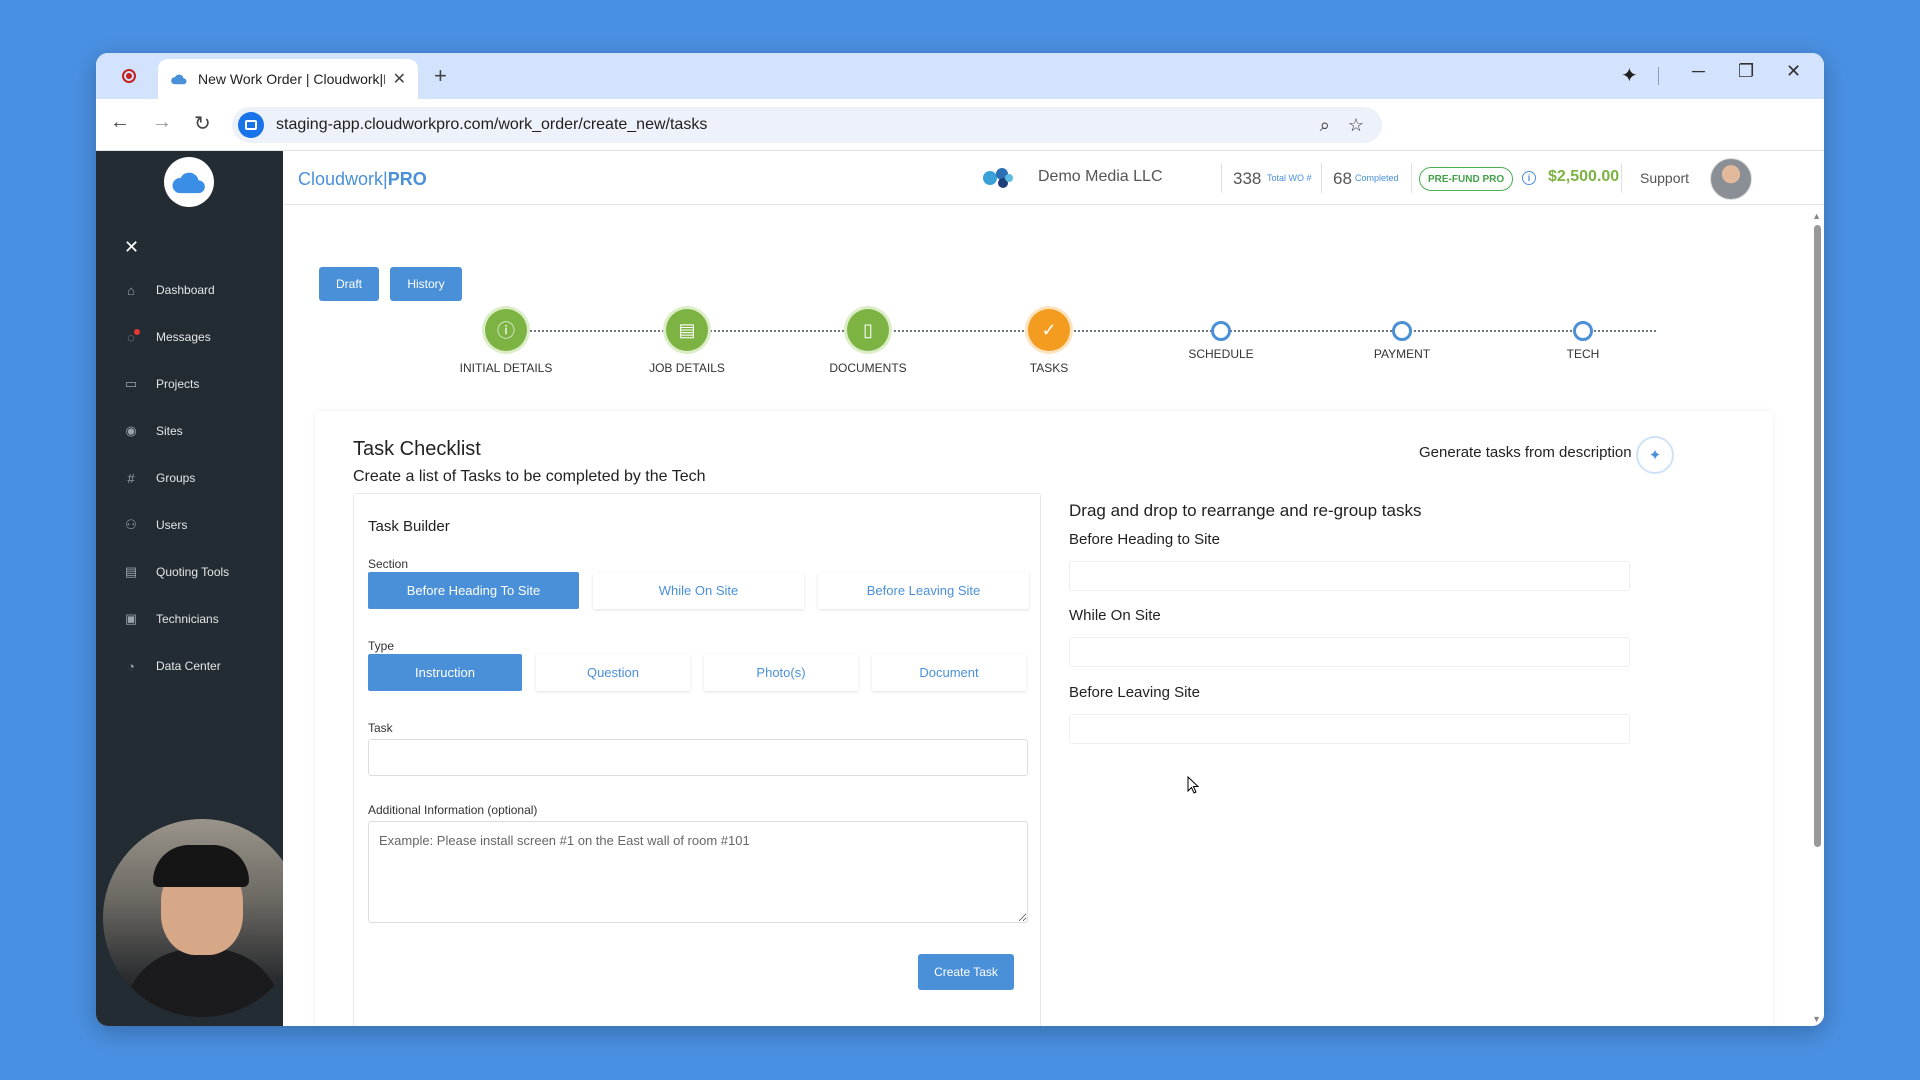 Image resolution: width=1920 pixels, height=1080 pixels. What do you see at coordinates (687, 330) in the screenshot?
I see `clipboard-icon: ▤` at bounding box center [687, 330].